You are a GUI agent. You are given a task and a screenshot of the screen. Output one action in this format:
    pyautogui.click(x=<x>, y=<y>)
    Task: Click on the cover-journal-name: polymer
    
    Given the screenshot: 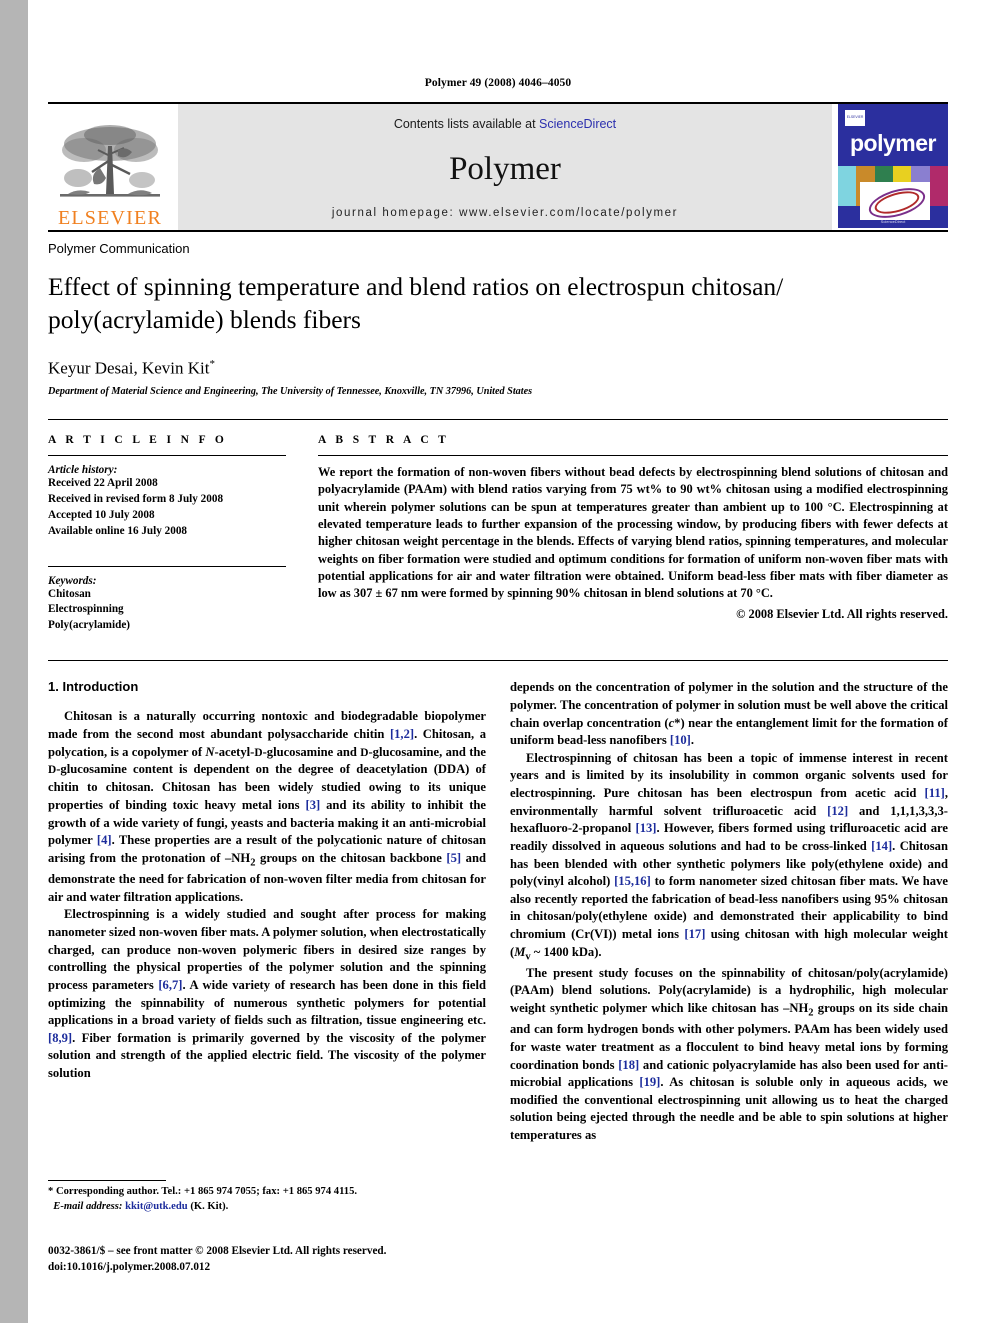 What is the action you would take?
    pyautogui.click(x=893, y=143)
    